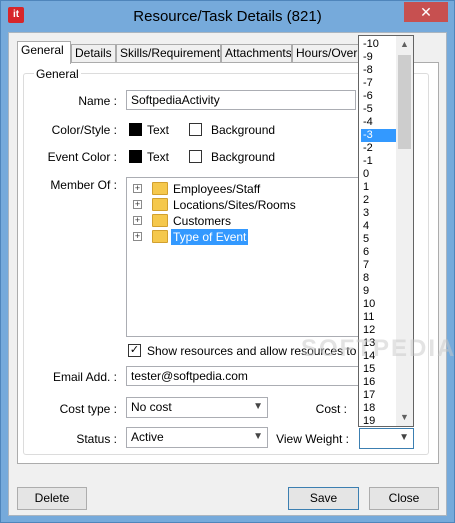 Image resolution: width=455 pixels, height=523 pixels. Describe the element at coordinates (93, 53) in the screenshot. I see `tab-details: Details` at that location.